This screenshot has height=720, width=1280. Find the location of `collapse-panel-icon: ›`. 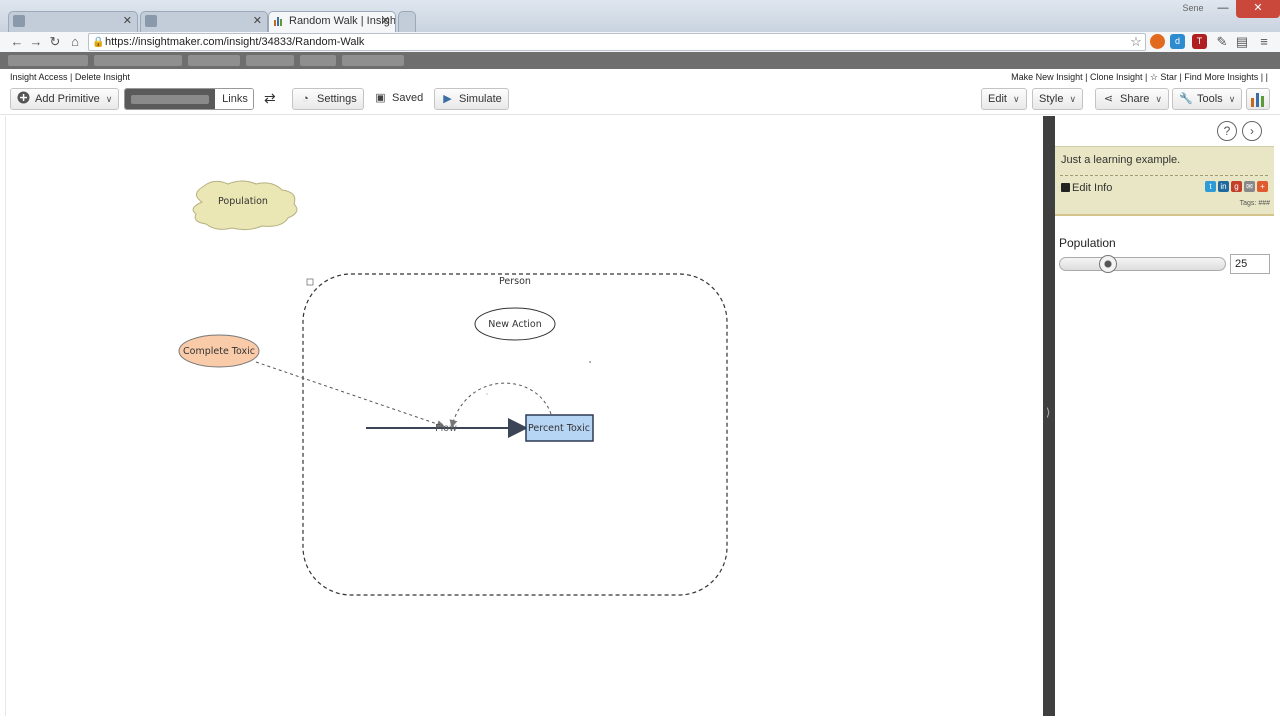

collapse-panel-icon: › is located at coordinates (1252, 131).